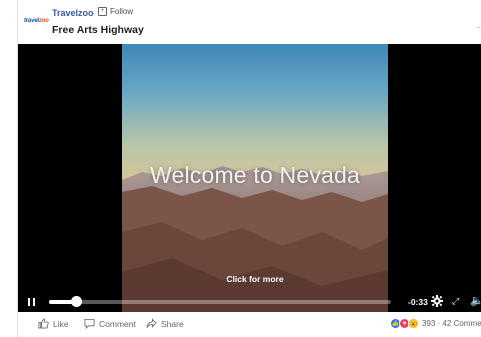  Describe the element at coordinates (122, 11) in the screenshot. I see `follow-label: Follow` at that location.